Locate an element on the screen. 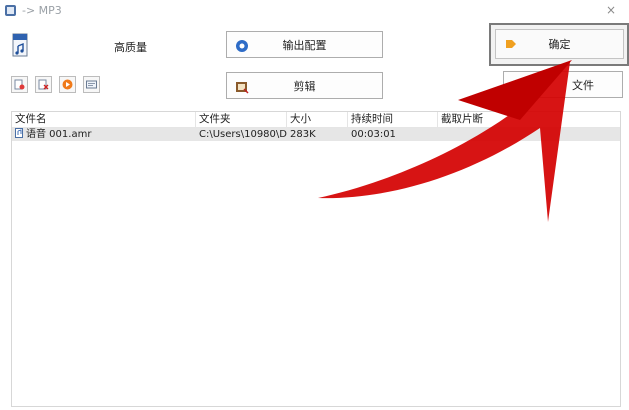 This screenshot has width=629, height=410. app-icon is located at coordinates (10, 10).